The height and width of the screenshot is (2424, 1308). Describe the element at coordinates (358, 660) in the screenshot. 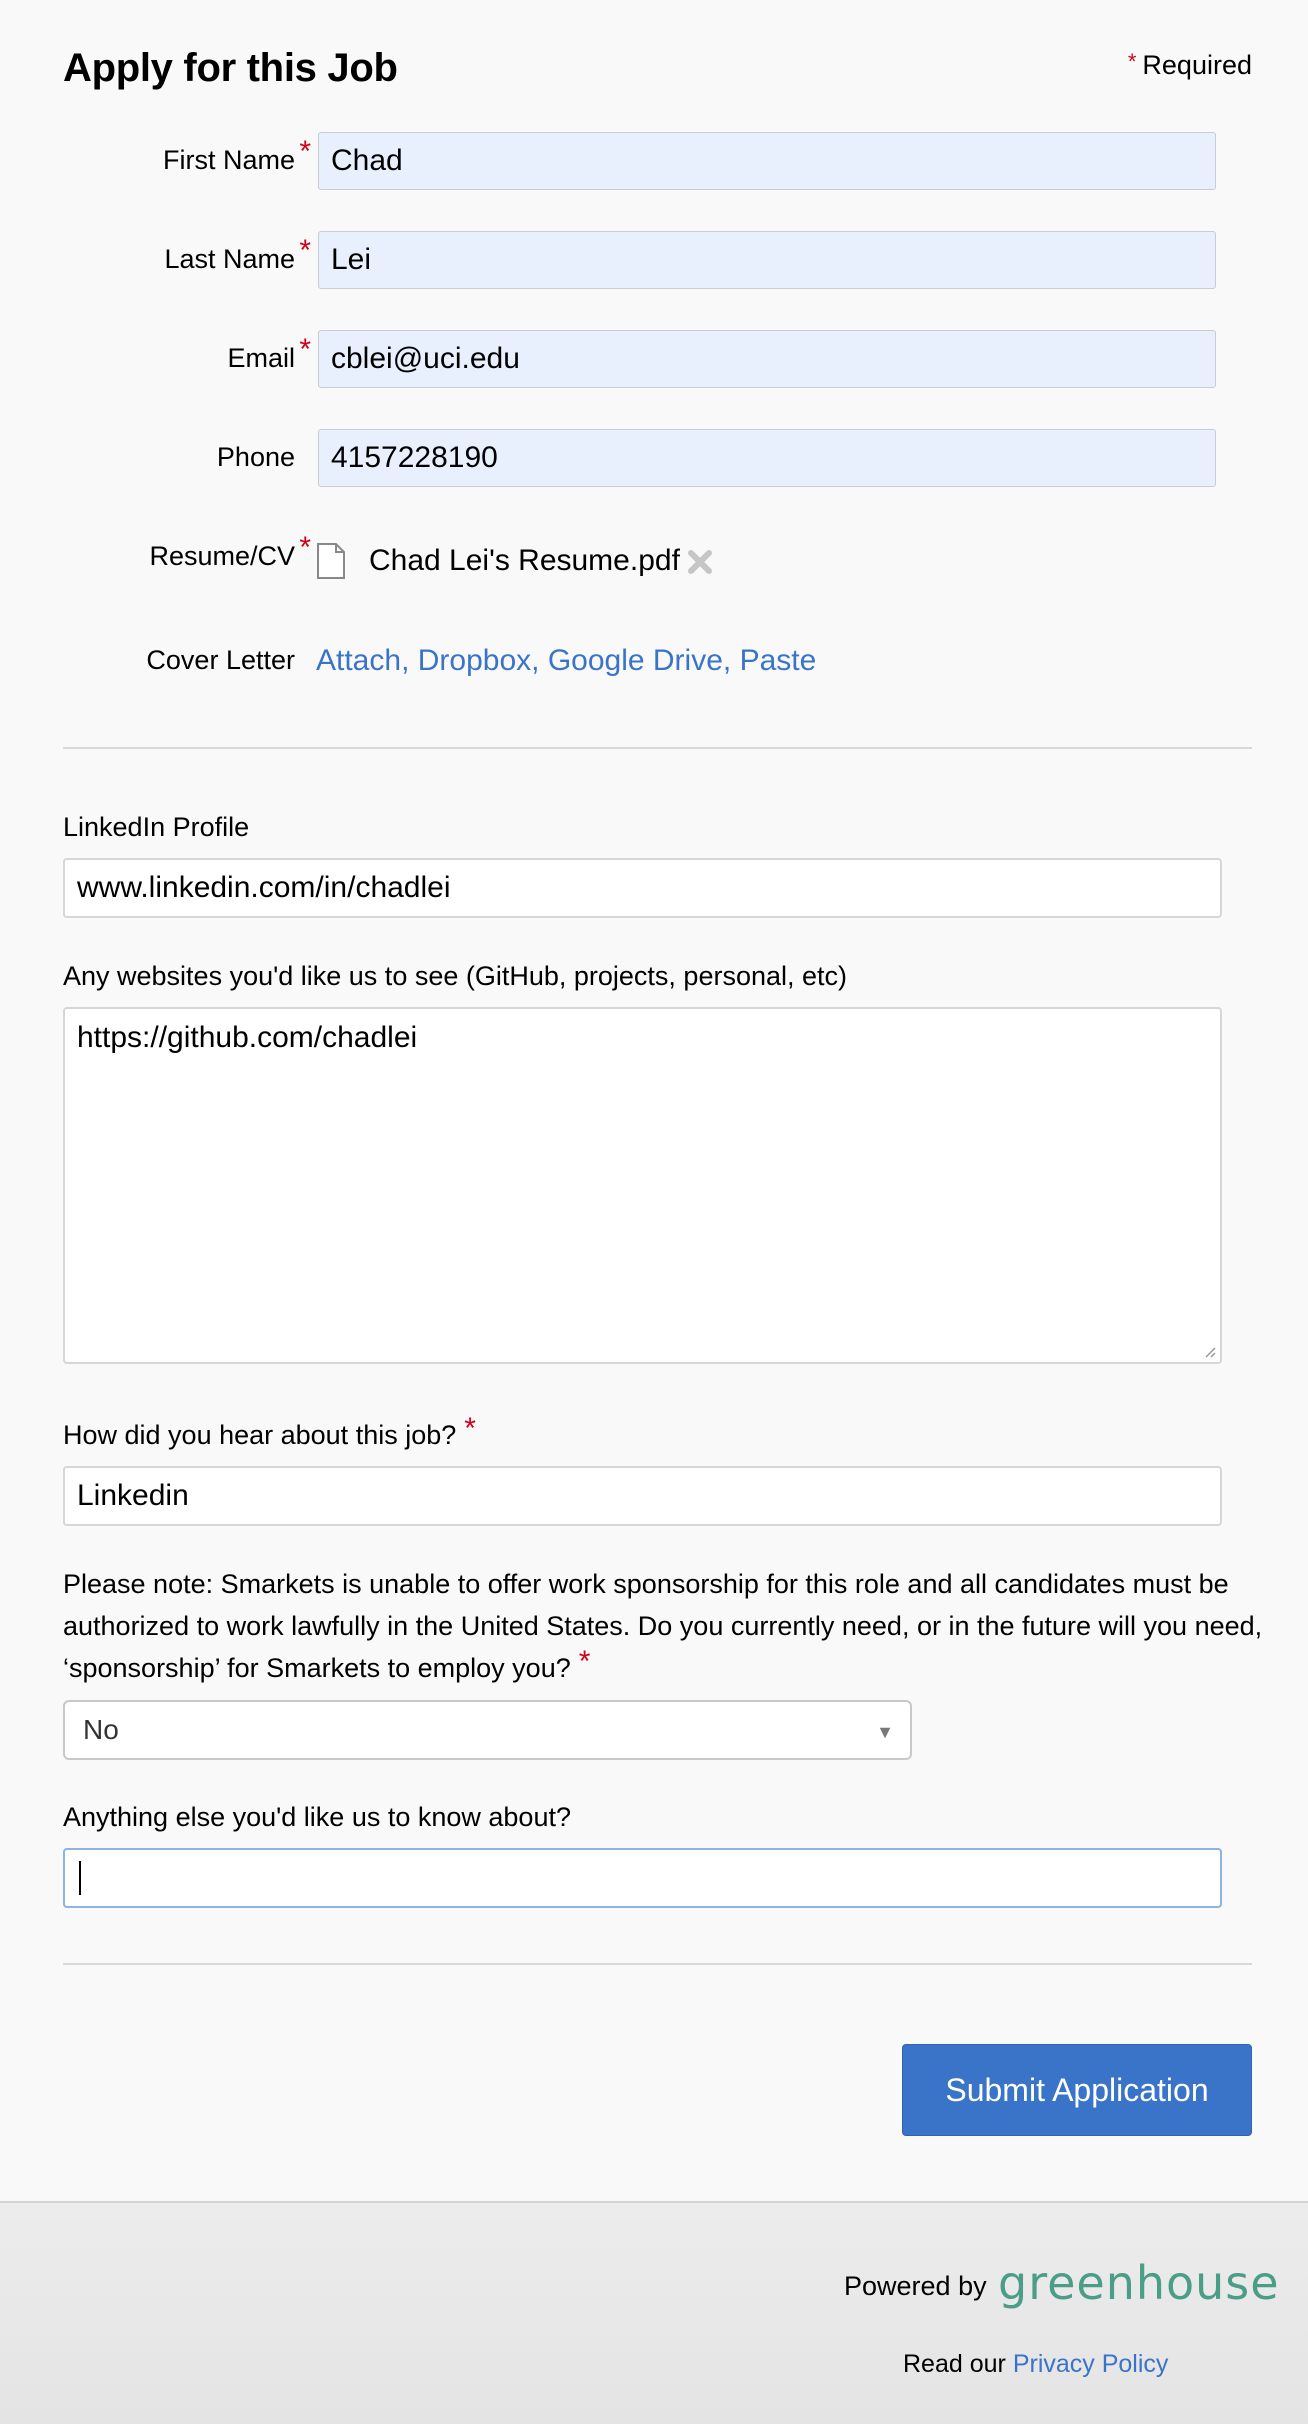

I see `attach-link: Attach` at that location.